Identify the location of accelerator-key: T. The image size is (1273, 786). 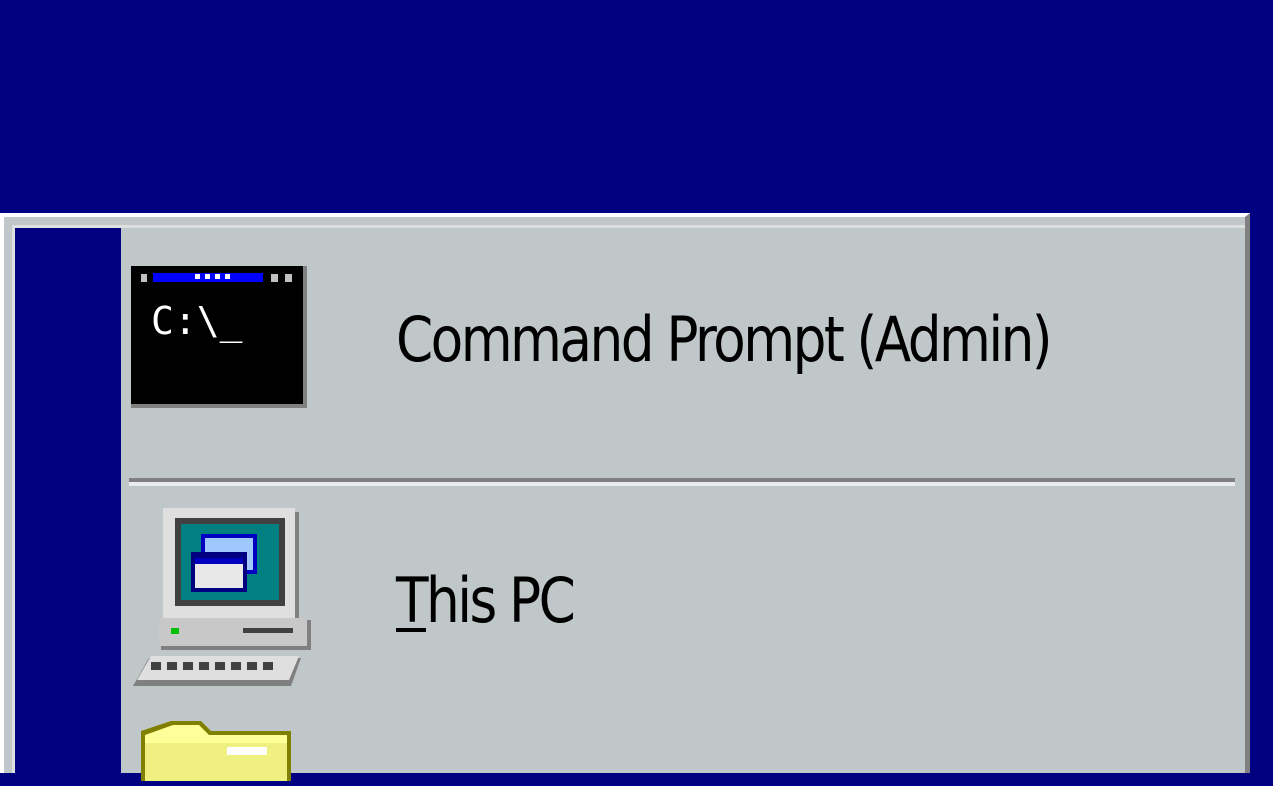
(412, 600).